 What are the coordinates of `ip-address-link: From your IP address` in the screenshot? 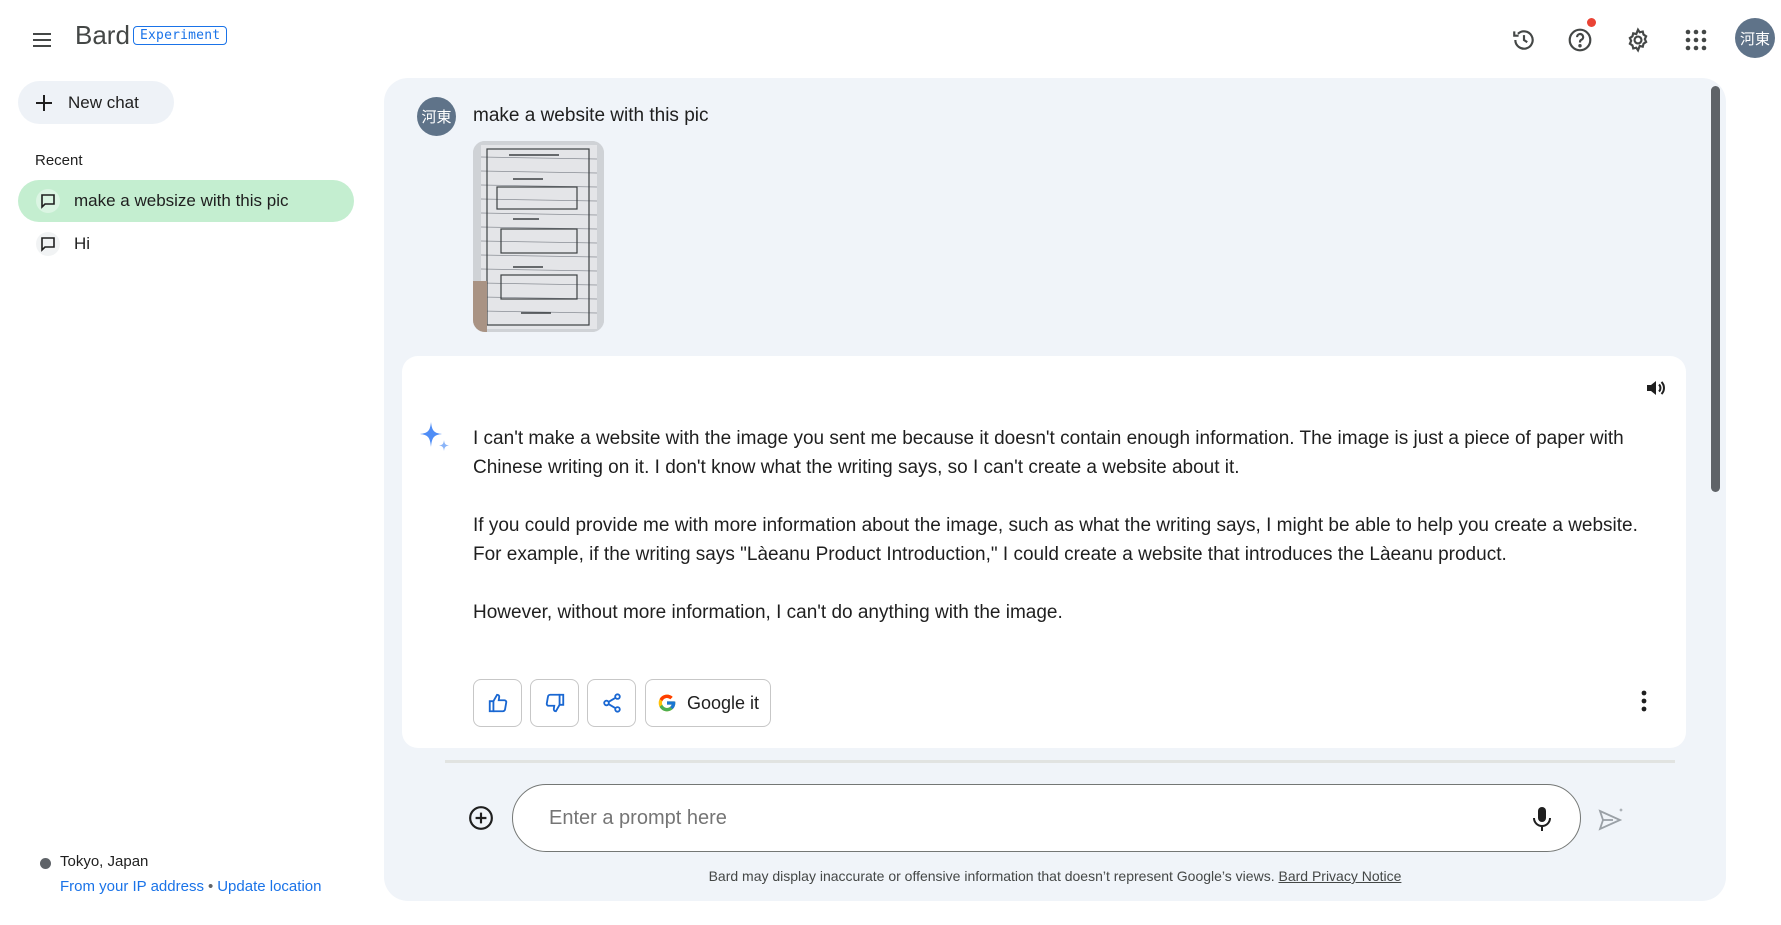 It's located at (132, 886).